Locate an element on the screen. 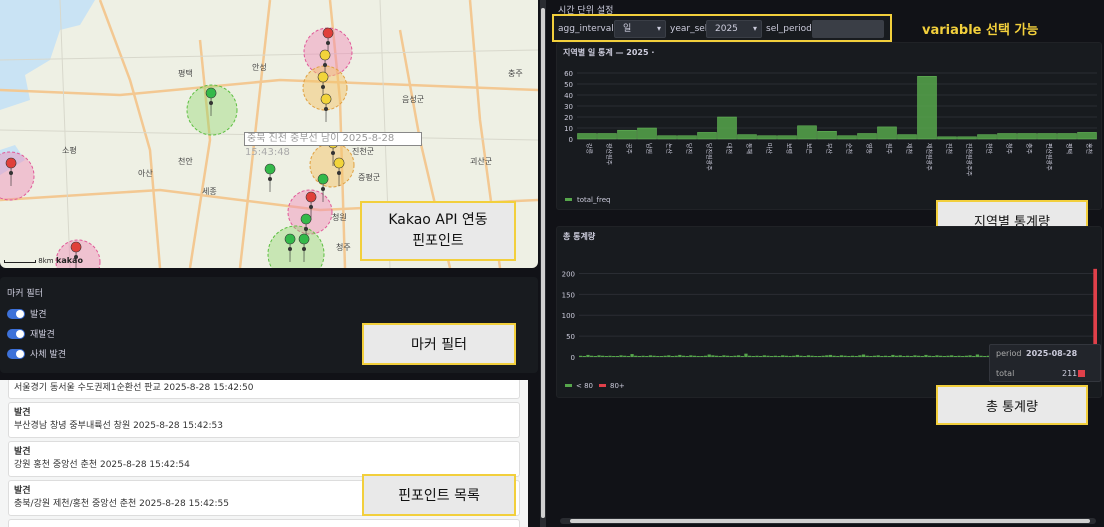 This screenshot has width=1104, height=527. list-item: 발견 강원 홍천 중앙선 춘천 2025-8-28 15:42:54 is located at coordinates (264, 459).